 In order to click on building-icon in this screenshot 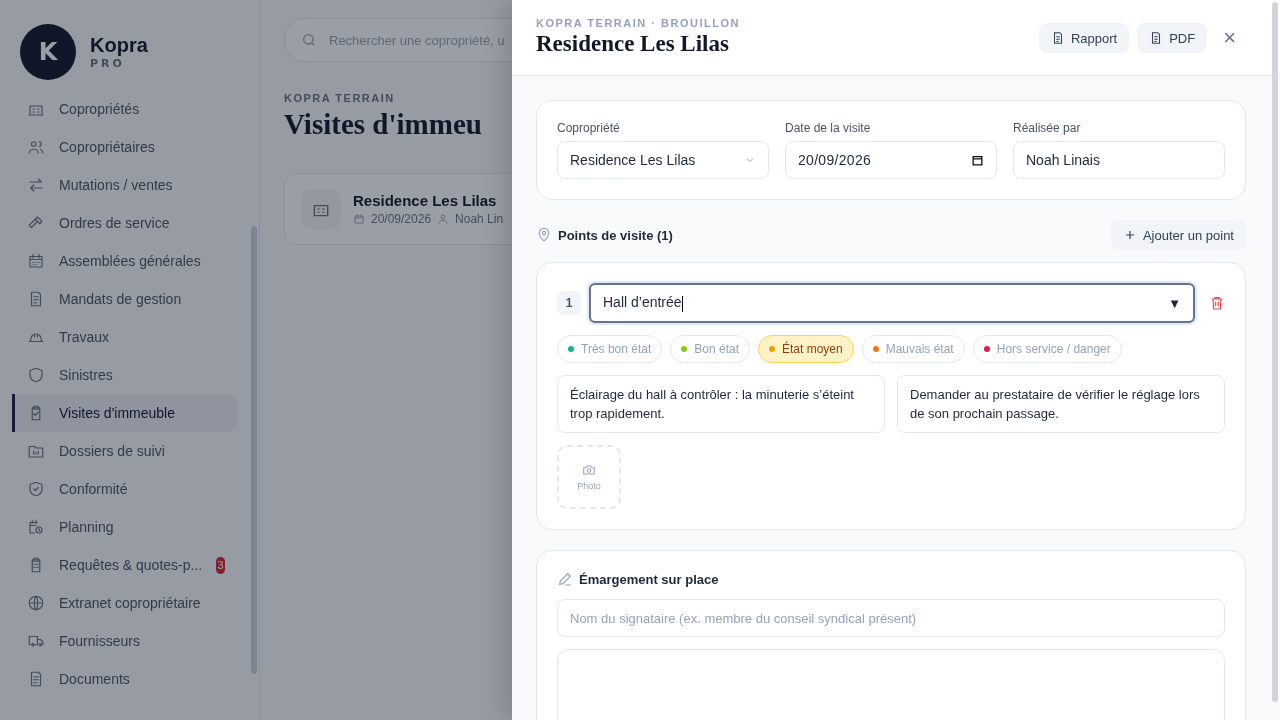, I will do `click(321, 209)`.